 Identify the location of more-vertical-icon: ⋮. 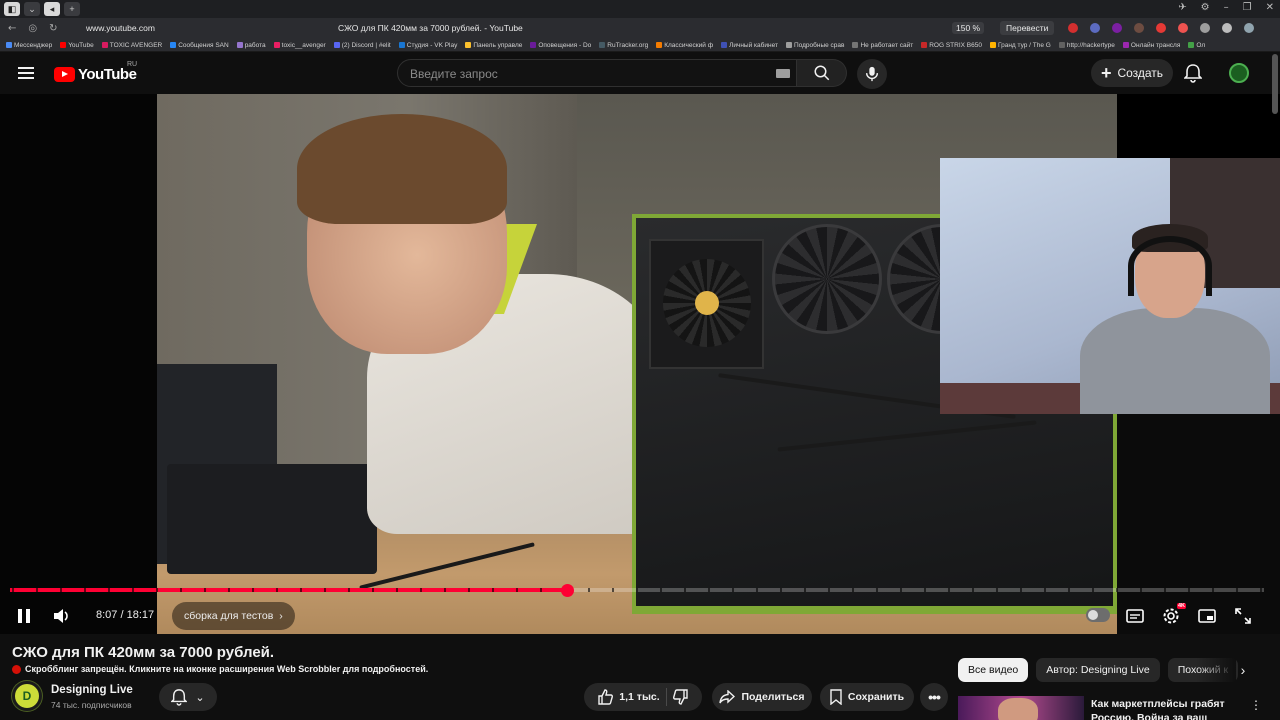
(1256, 705).